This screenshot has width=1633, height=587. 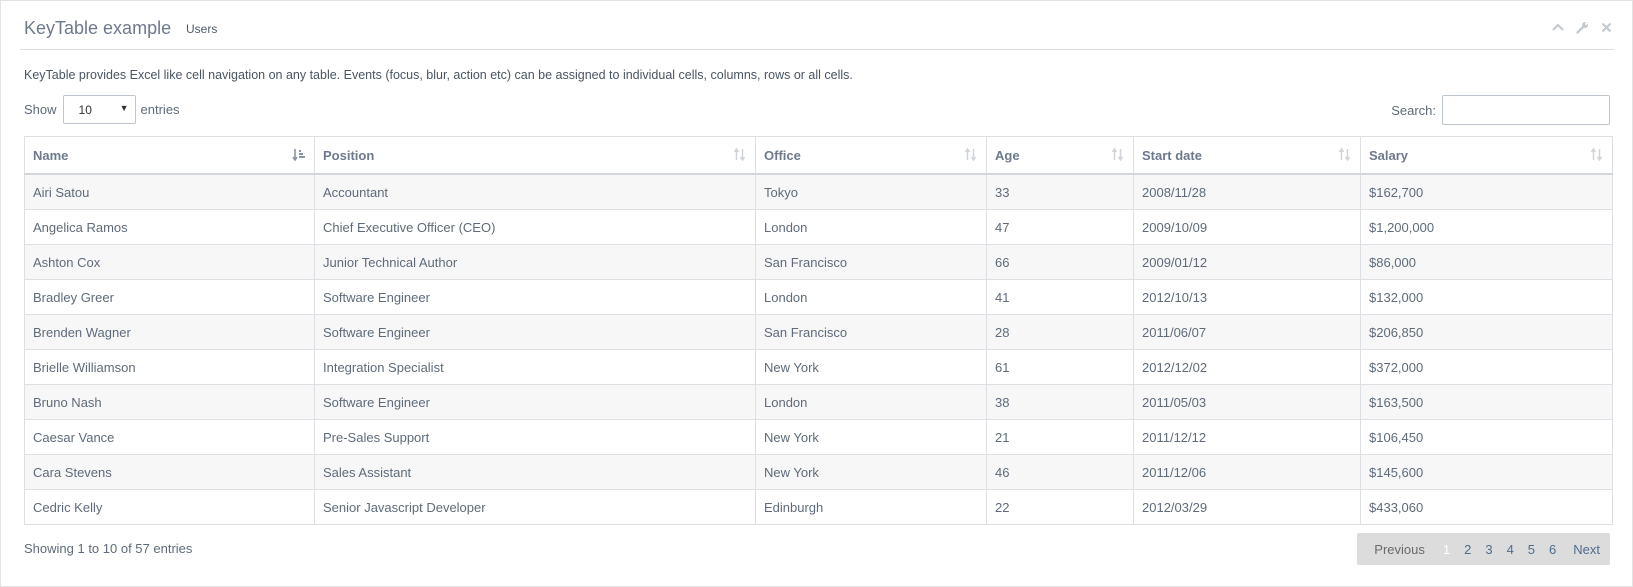 I want to click on cell-salary: $1,200,000, so click(x=1486, y=227).